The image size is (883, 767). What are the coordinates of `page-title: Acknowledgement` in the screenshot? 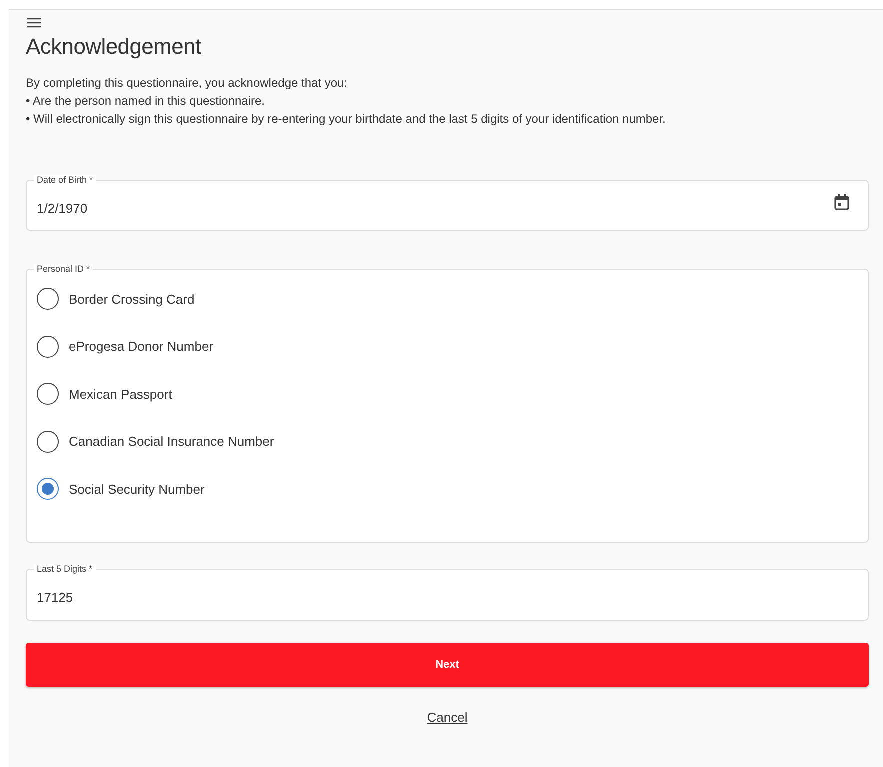 It's located at (114, 47).